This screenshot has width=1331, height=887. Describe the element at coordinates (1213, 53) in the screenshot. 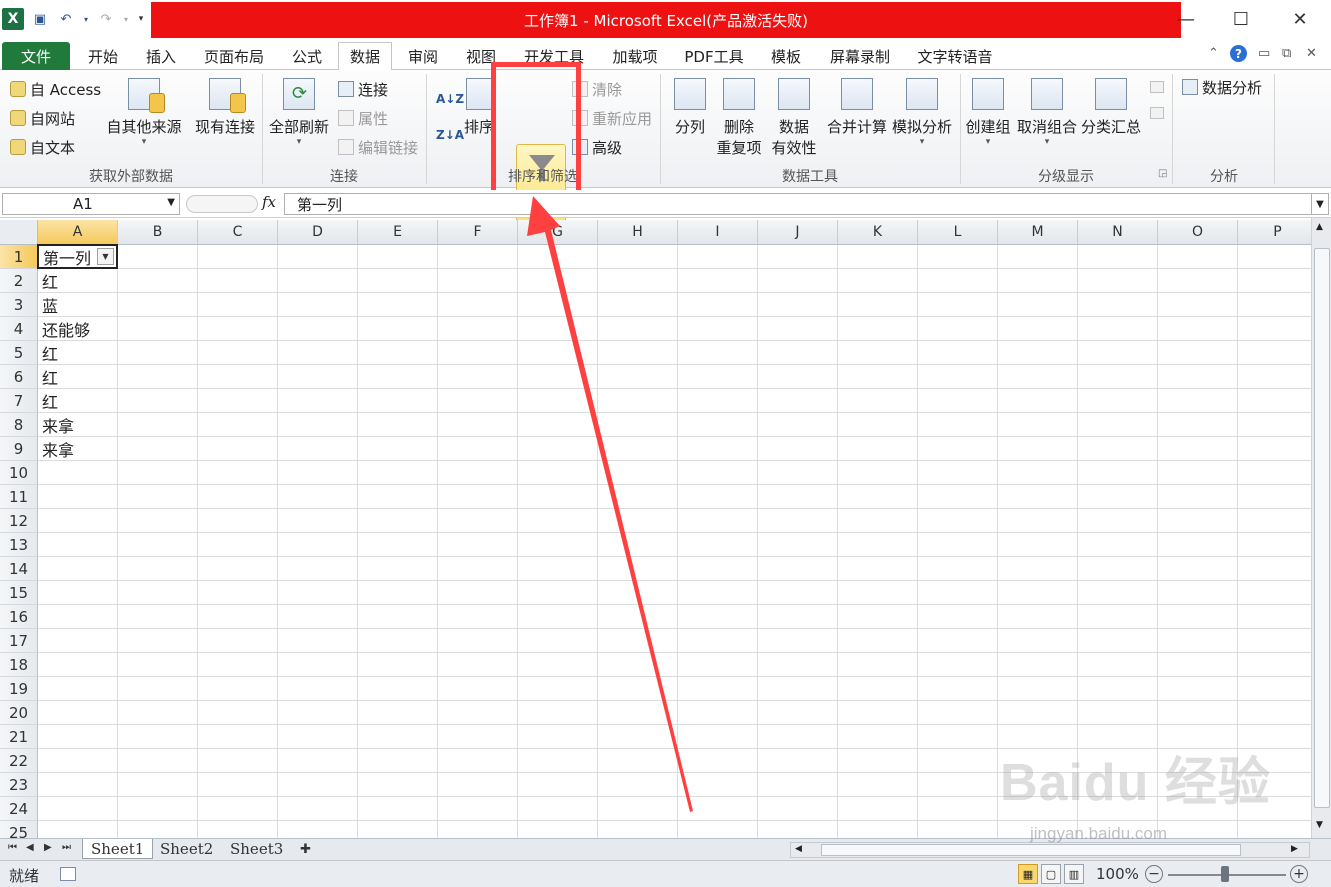

I see `minimize-ribbon-icon: ⌃` at that location.